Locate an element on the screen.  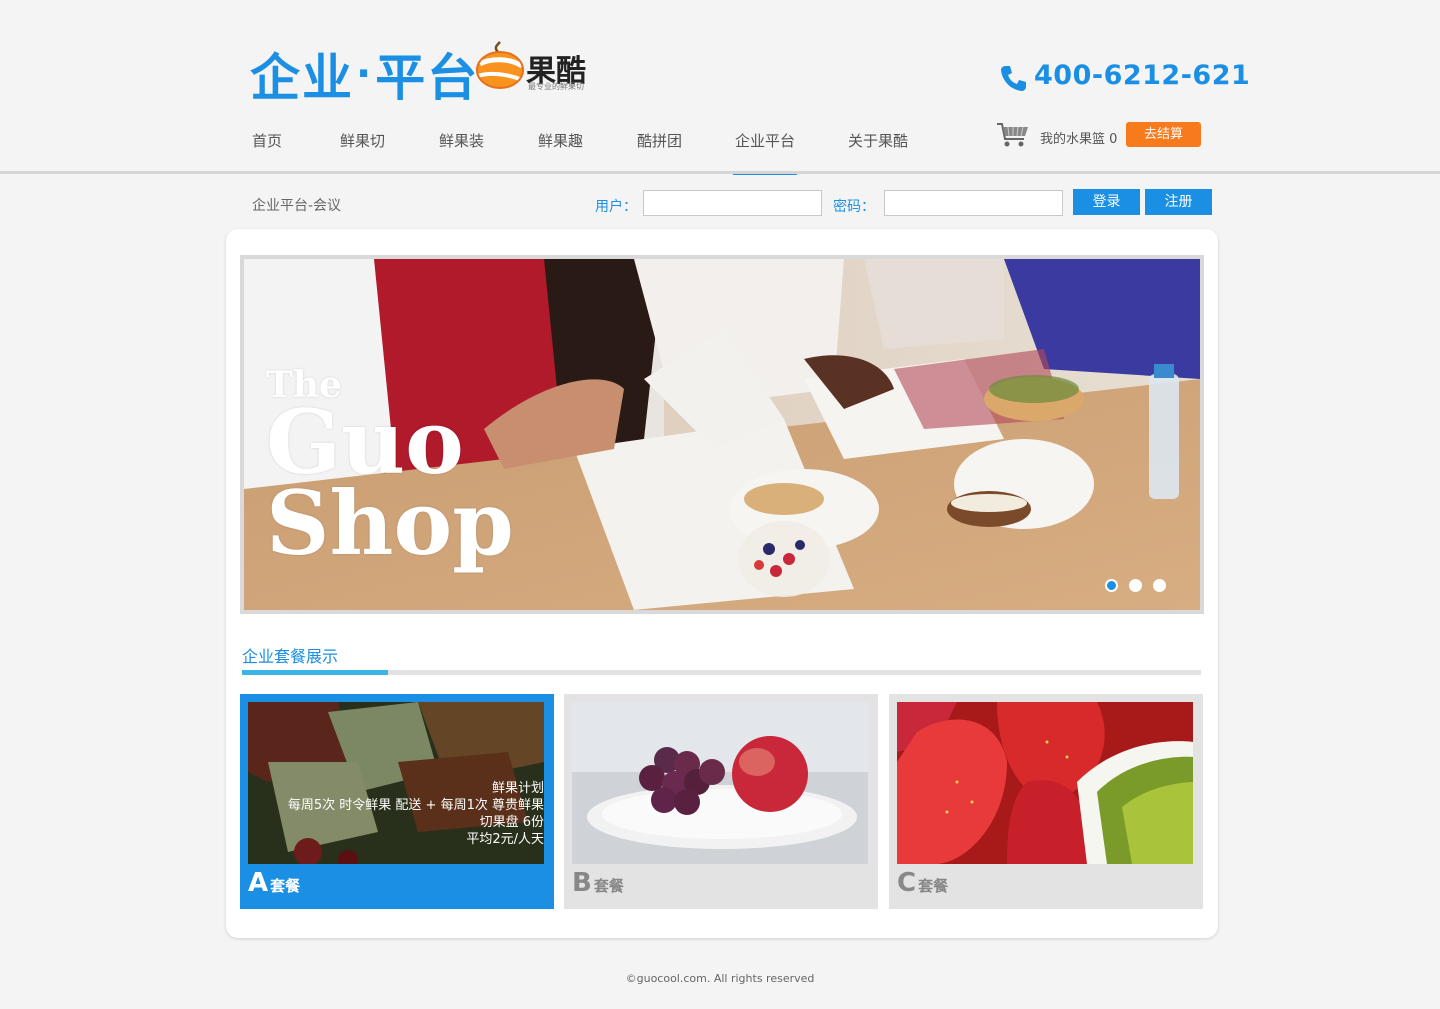
login-button: 登录 is located at coordinates (1106, 202).